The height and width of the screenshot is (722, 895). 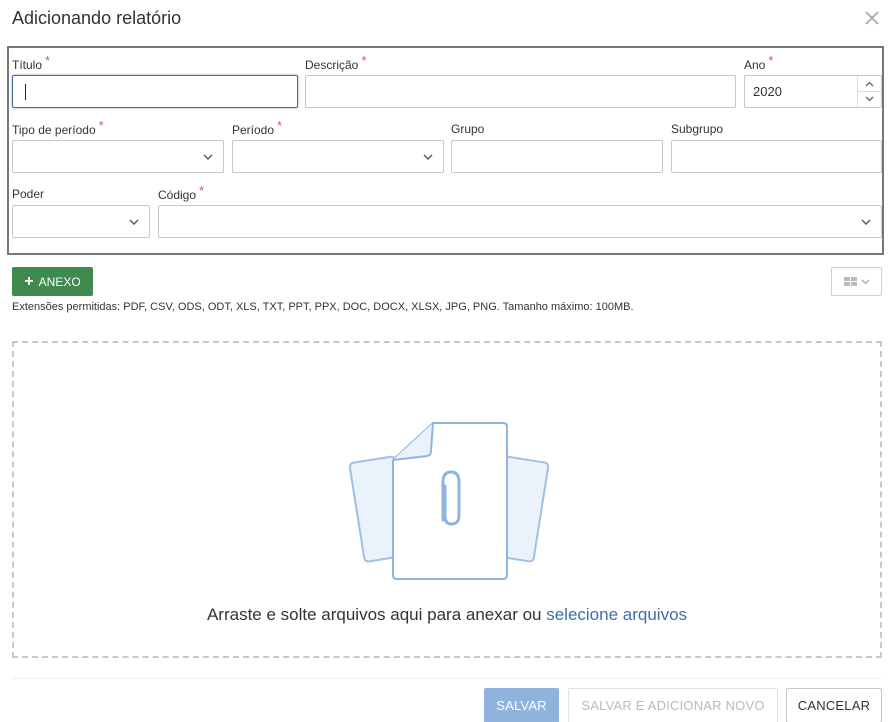 I want to click on file-attachment-illustration, so click(x=449, y=501).